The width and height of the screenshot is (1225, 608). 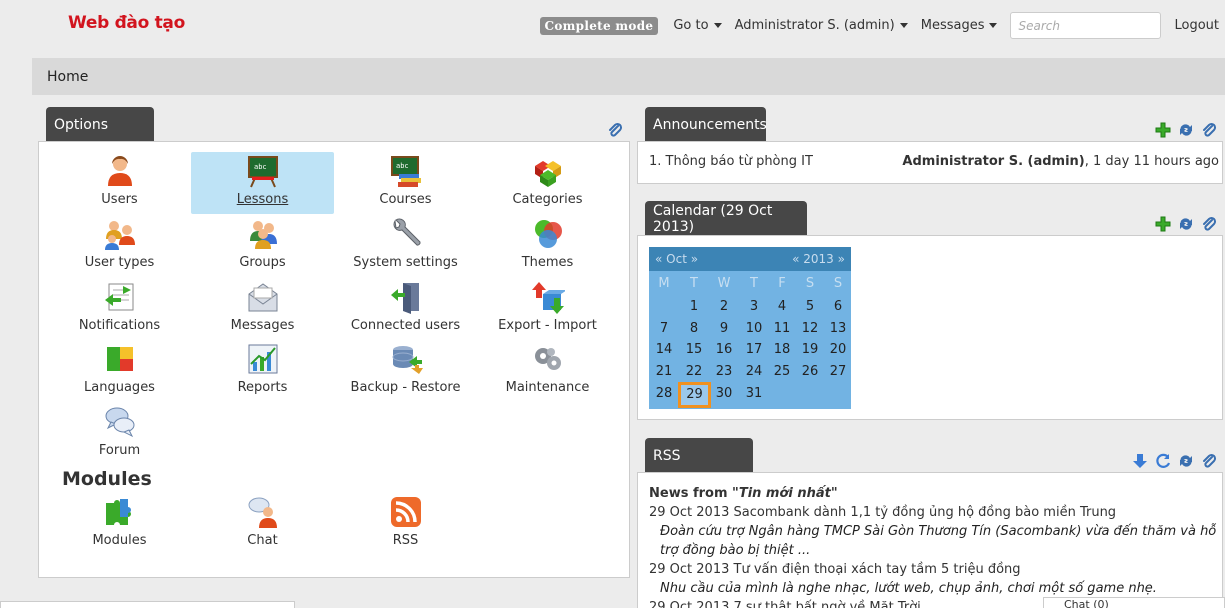 I want to click on calendar-day: 10, so click(x=754, y=329).